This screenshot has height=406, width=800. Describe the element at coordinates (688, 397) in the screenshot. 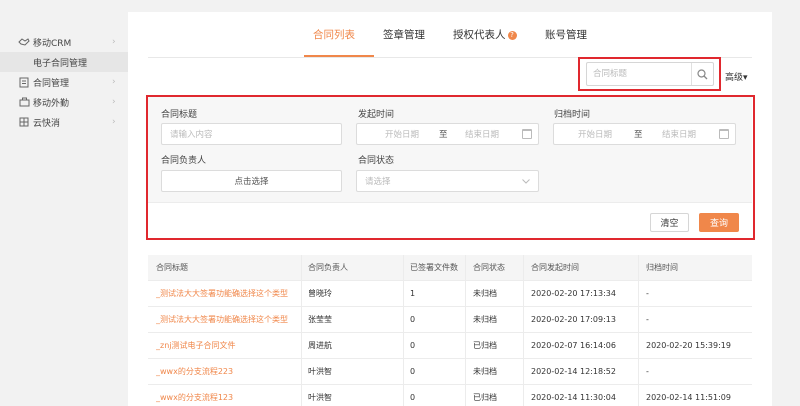

I see `archive-time-cell: 2020-02-14 11:51:09` at that location.